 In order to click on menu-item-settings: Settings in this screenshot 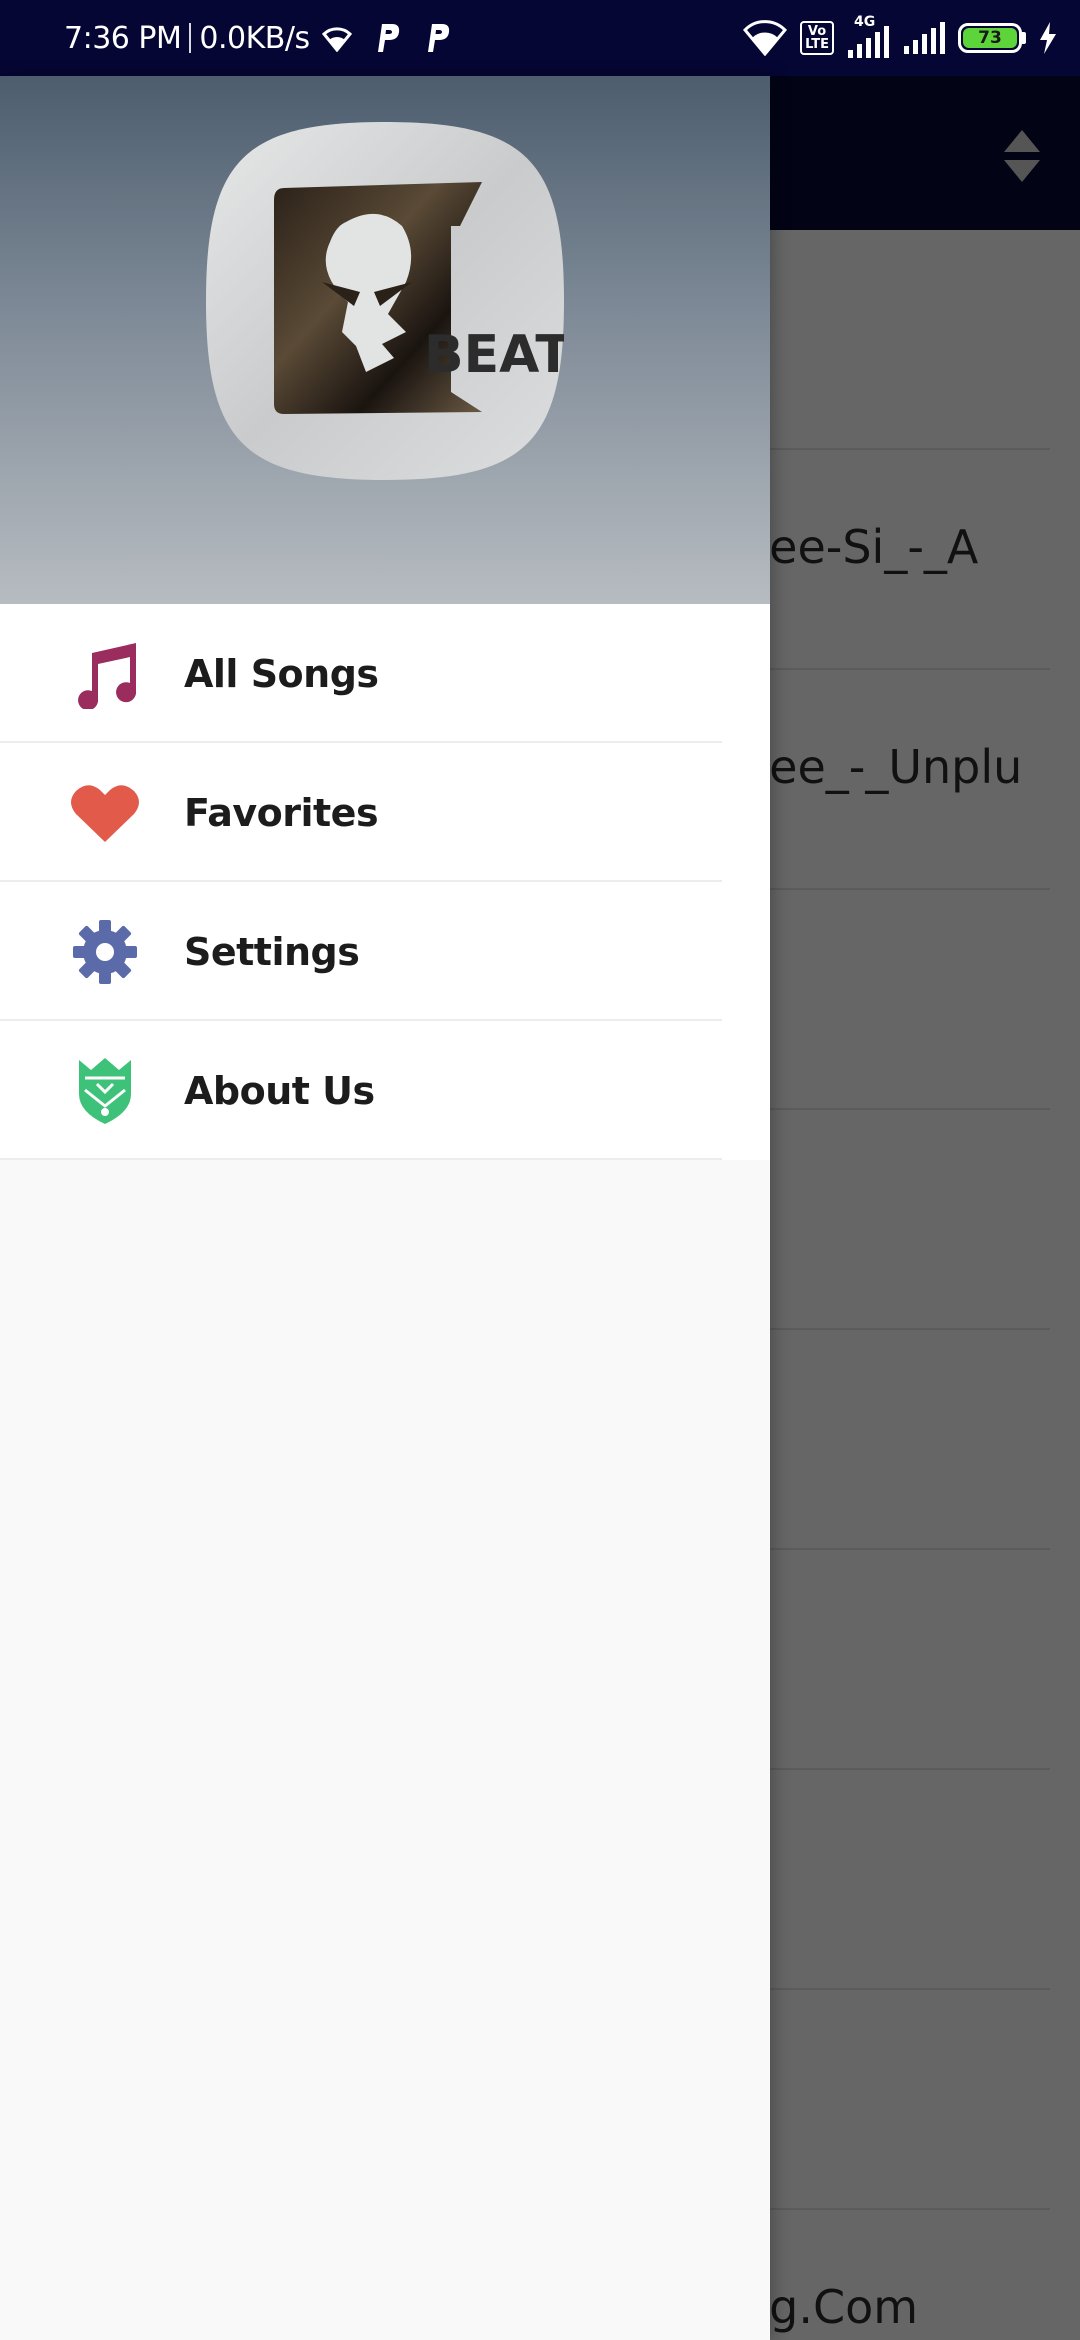, I will do `click(385, 951)`.